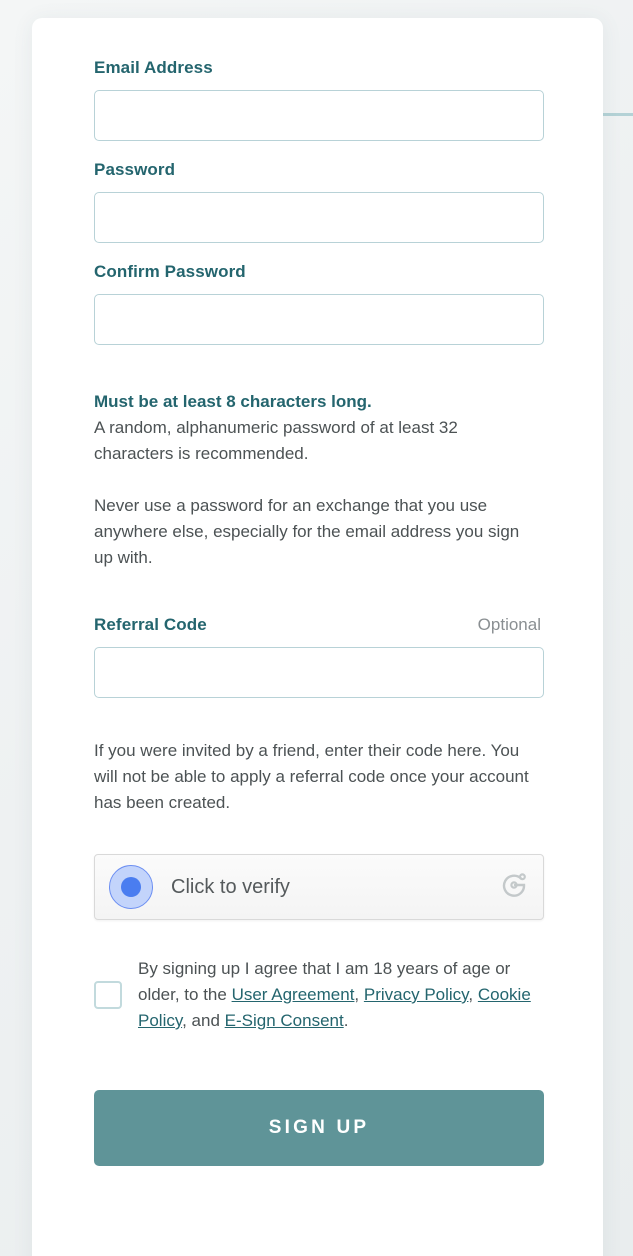  I want to click on password-label: Password, so click(135, 169).